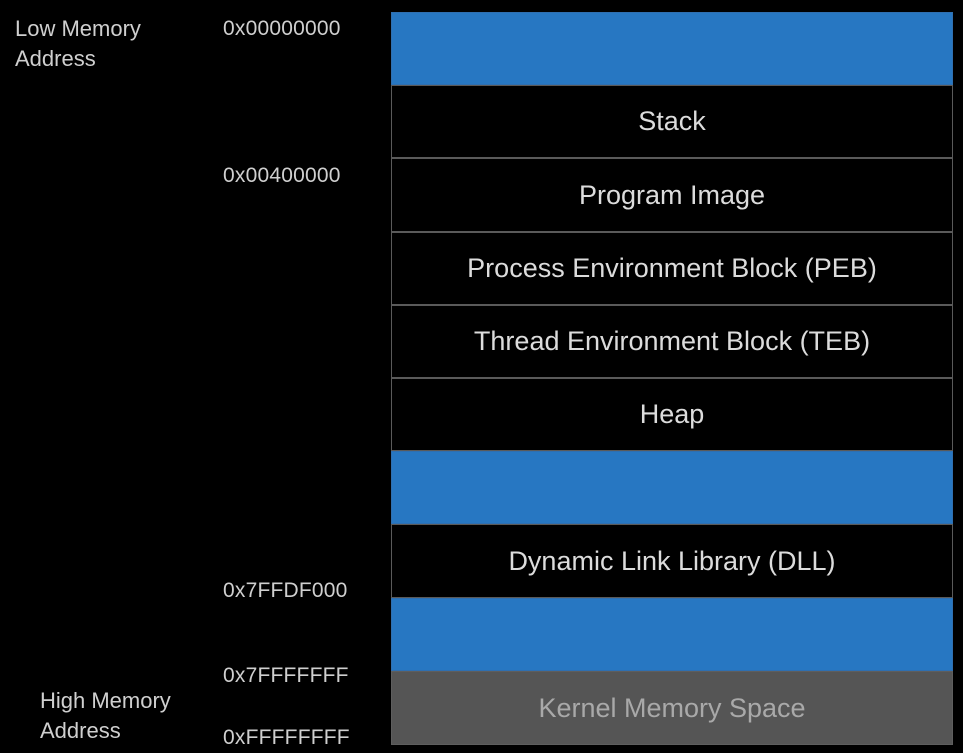 The image size is (963, 753). What do you see at coordinates (282, 175) in the screenshot?
I see `address-label-0x00400000: 0x00400000` at bounding box center [282, 175].